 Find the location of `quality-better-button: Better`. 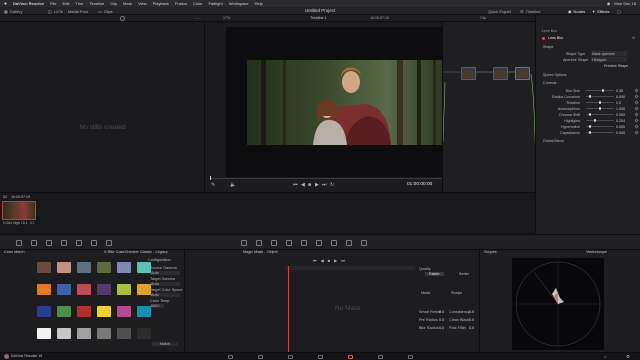

quality-better-button: Better is located at coordinates (464, 274).